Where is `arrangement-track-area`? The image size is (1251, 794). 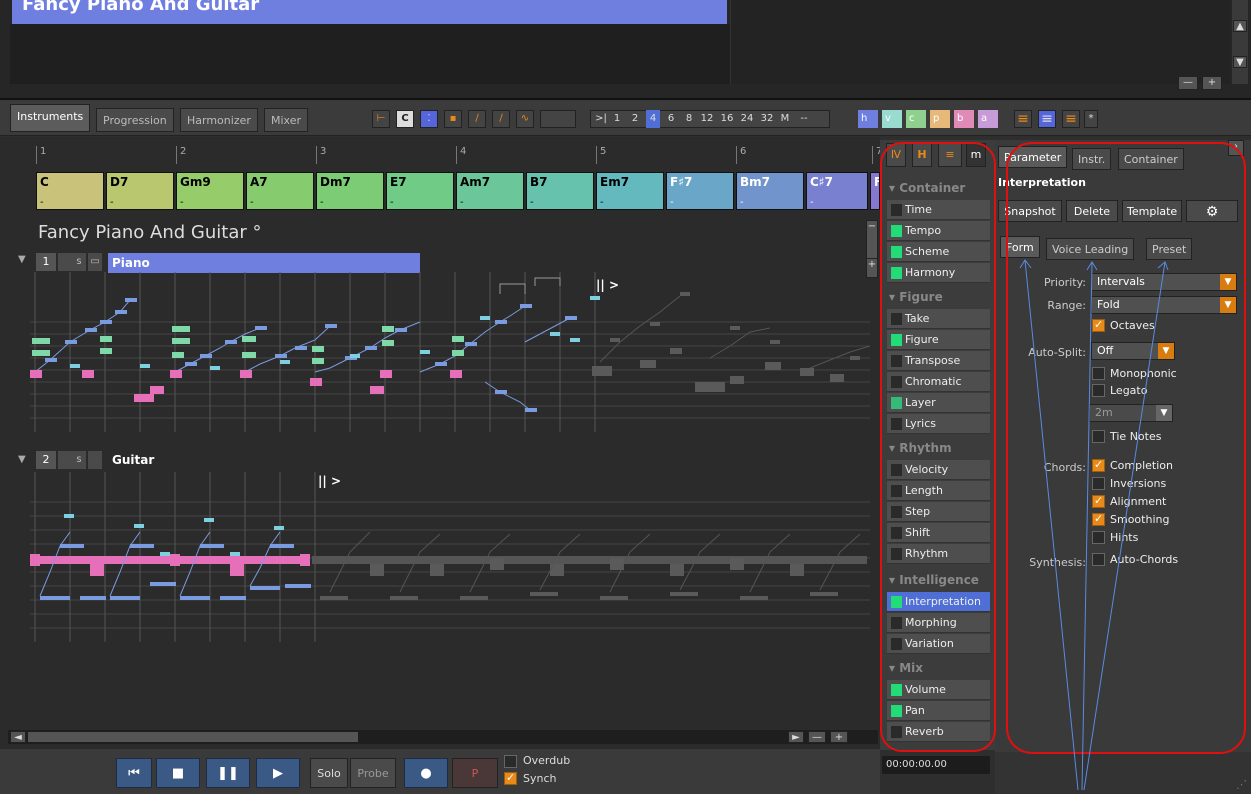
arrangement-track-area is located at coordinates (370, 54).